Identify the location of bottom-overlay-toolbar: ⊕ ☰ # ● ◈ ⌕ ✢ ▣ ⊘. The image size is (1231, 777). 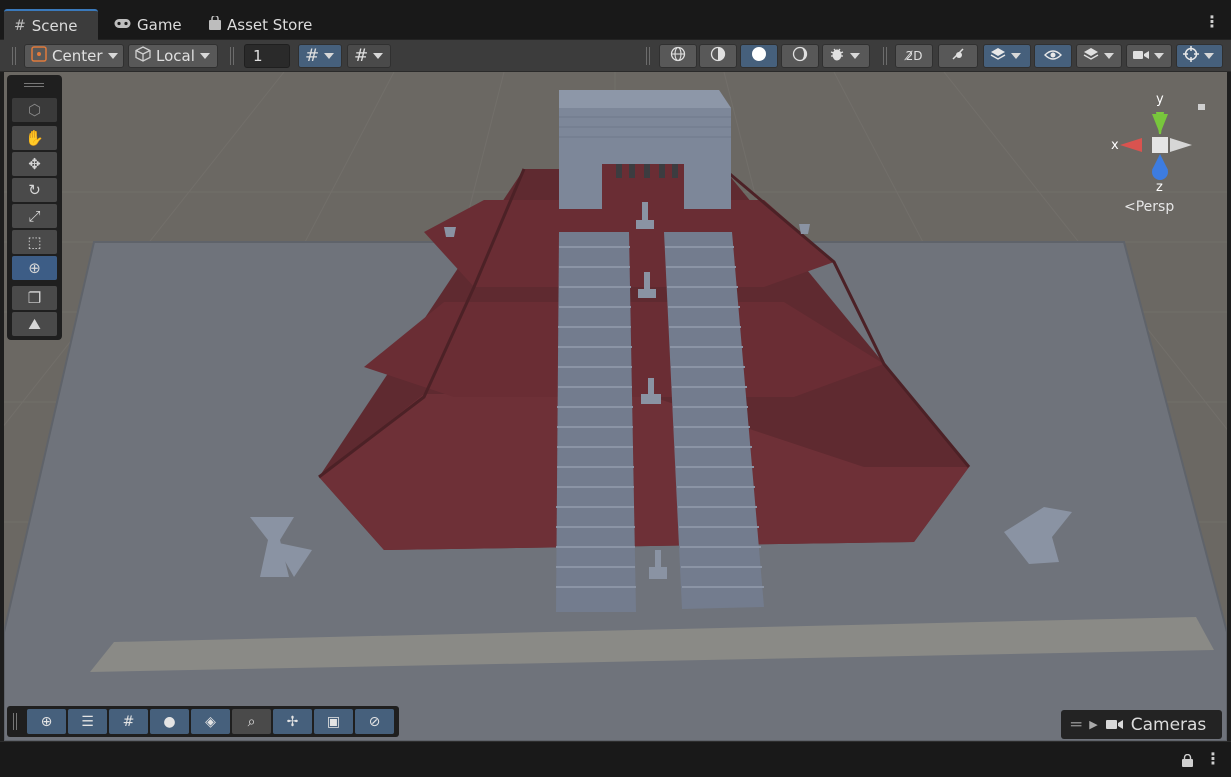
(203, 721).